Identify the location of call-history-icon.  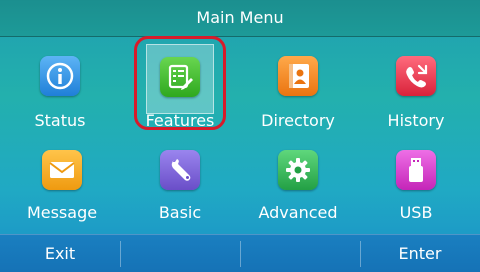
(416, 76).